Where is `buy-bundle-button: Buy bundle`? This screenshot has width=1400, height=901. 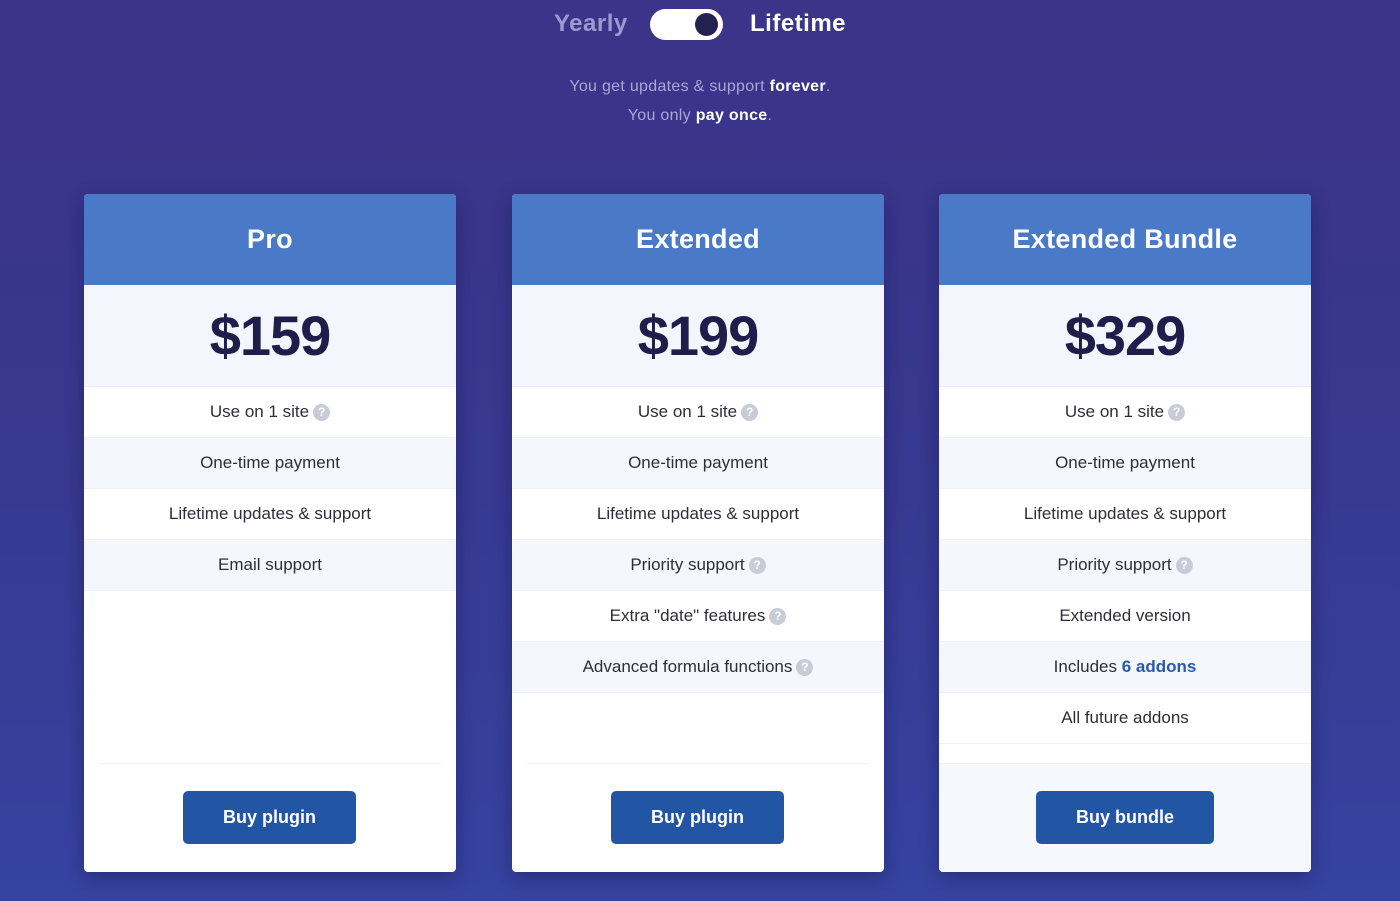
buy-bundle-button: Buy bundle is located at coordinates (1125, 817).